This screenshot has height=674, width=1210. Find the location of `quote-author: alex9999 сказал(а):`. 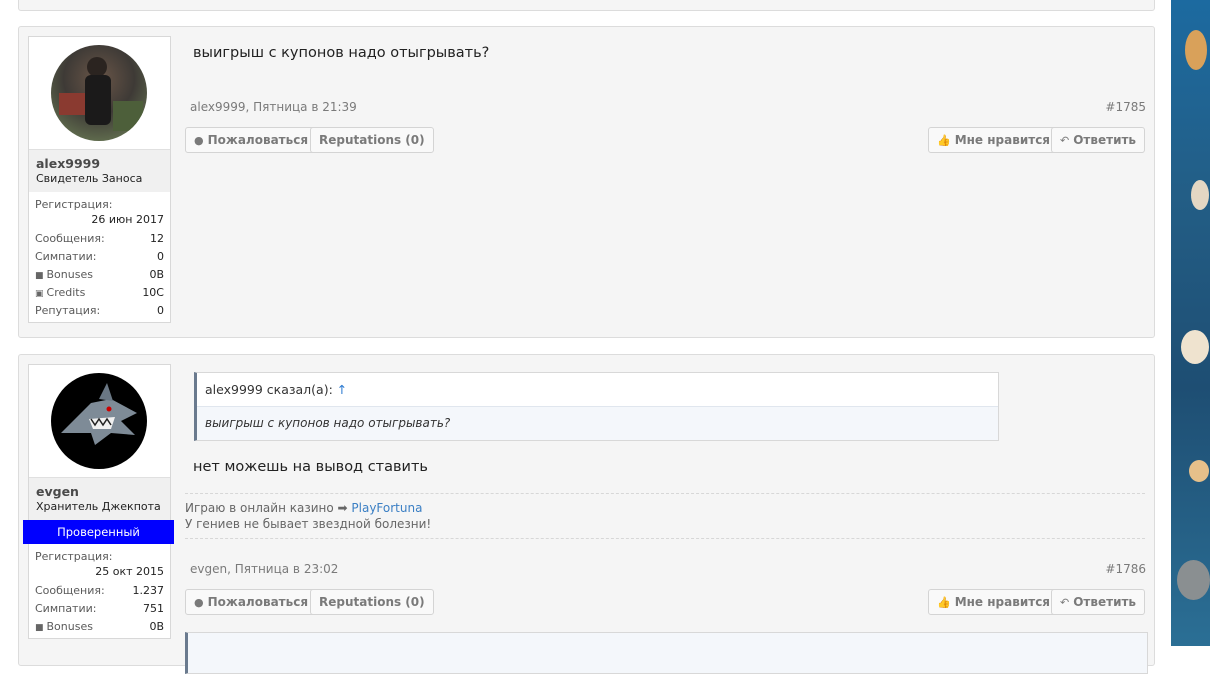

quote-author: alex9999 сказал(а): is located at coordinates (269, 389).